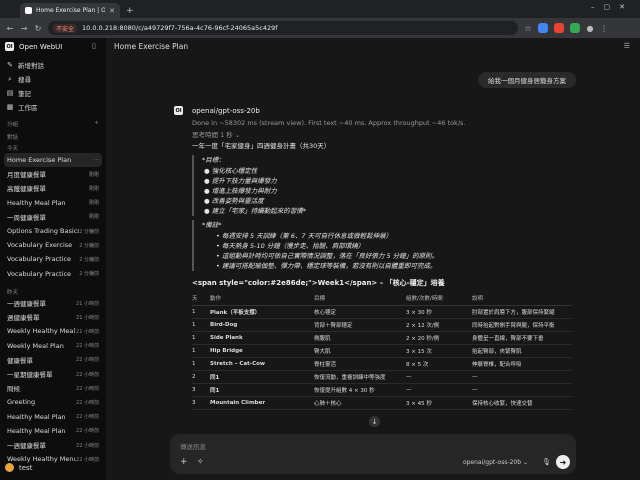  What do you see at coordinates (304, 236) in the screenshot?
I see `note-item: • 每週安排 5 天訓練（第 6、7 天可自行休息或做輕鬆伸展）` at bounding box center [304, 236].